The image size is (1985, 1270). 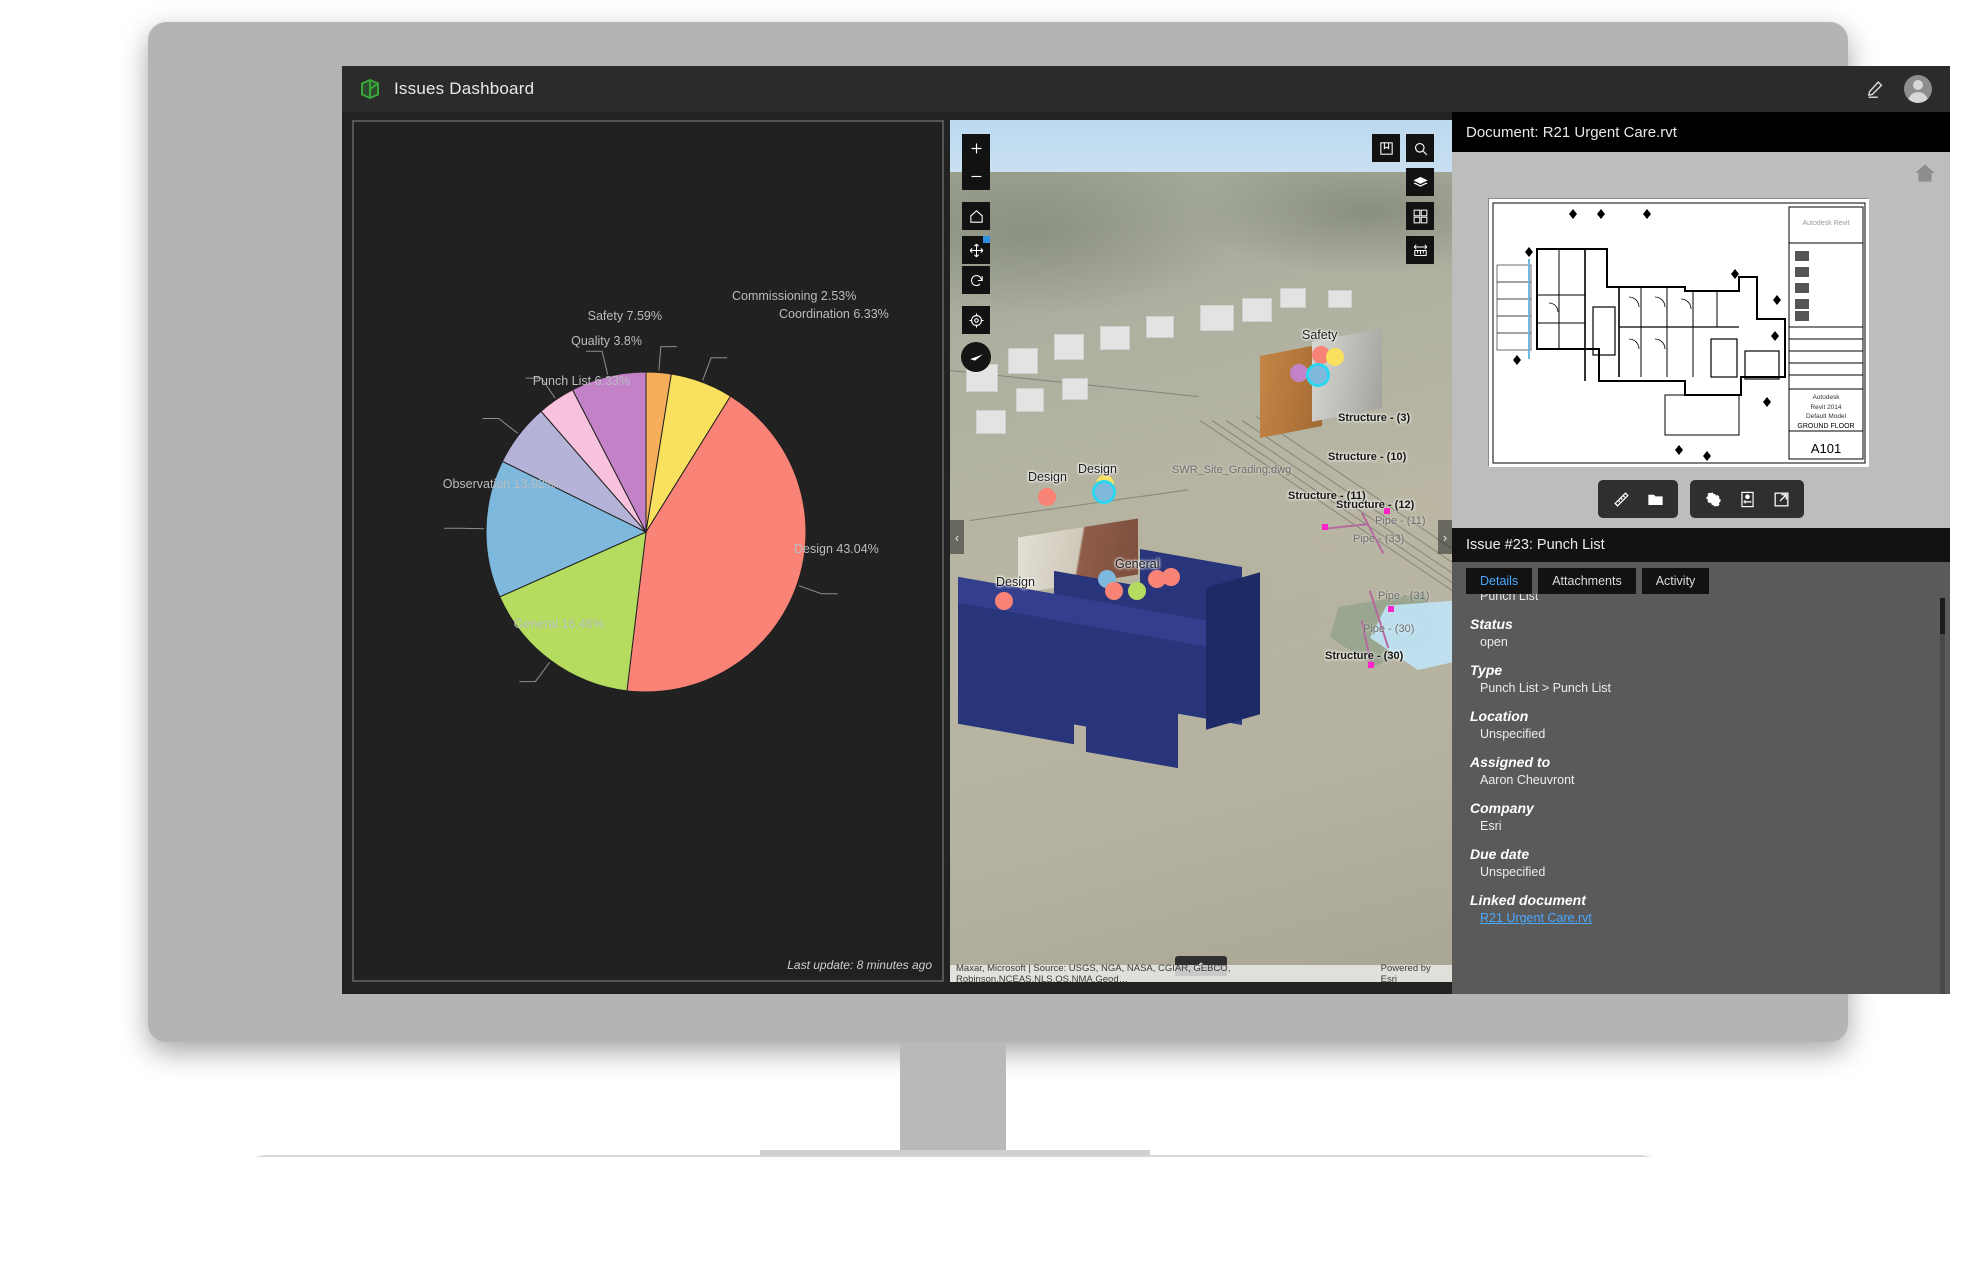 I want to click on map-label-structure: Structure - (10), so click(x=1367, y=457).